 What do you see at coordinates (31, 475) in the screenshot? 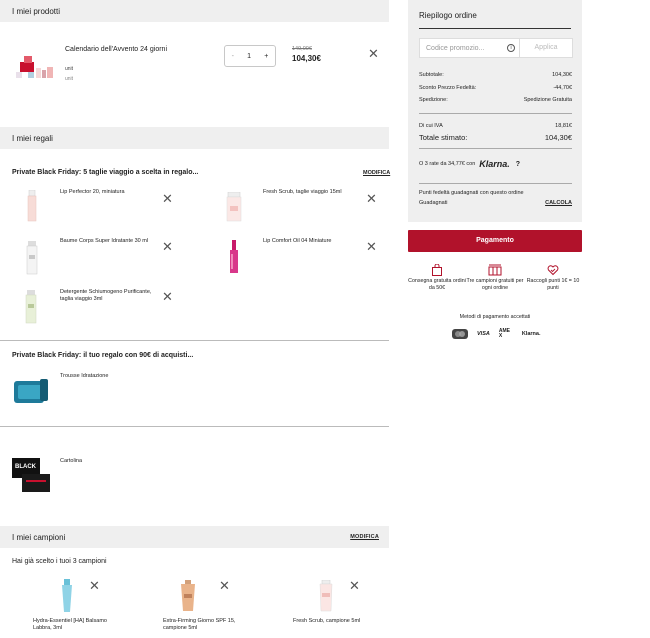
I see `cartolina-image: BLACK` at bounding box center [31, 475].